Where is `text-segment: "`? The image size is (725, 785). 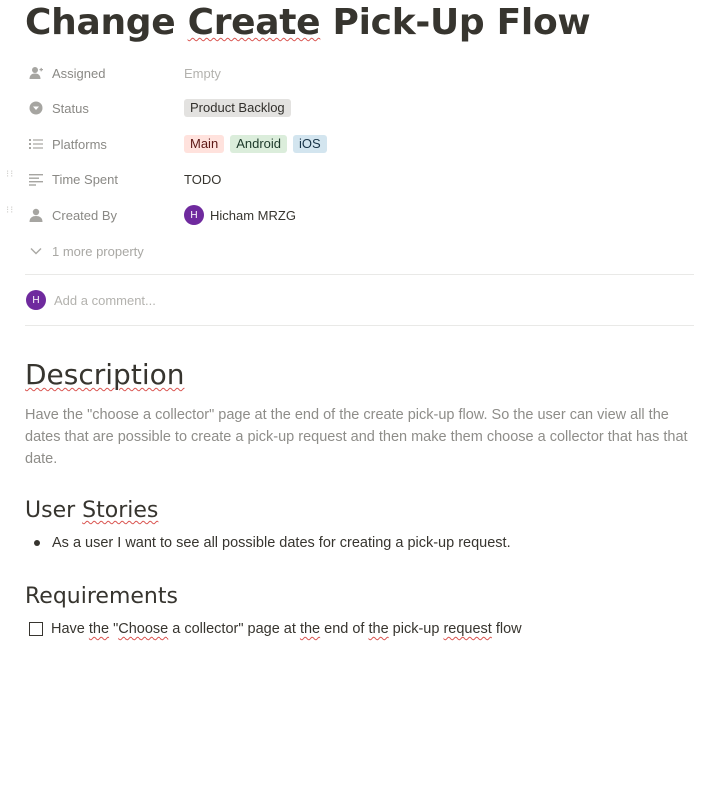 text-segment: " is located at coordinates (114, 629).